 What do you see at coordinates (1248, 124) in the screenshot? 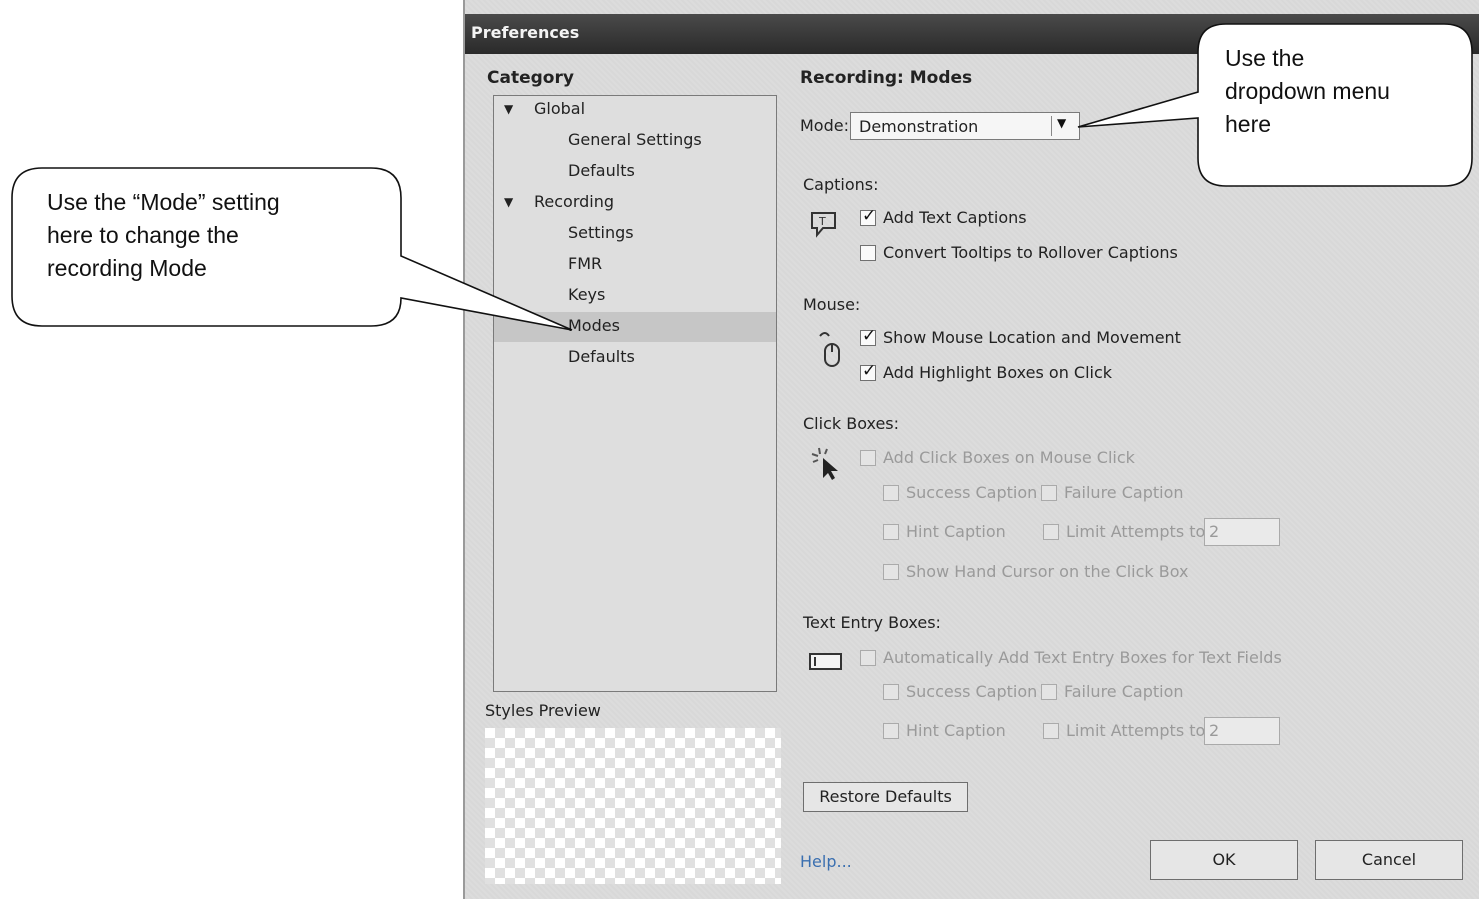
I see `right-callout-line: here` at bounding box center [1248, 124].